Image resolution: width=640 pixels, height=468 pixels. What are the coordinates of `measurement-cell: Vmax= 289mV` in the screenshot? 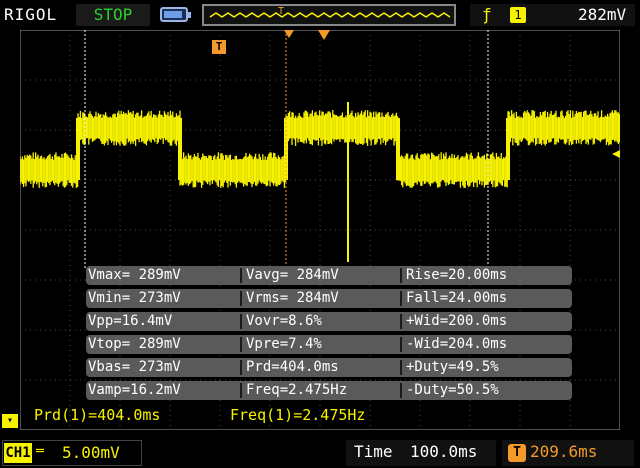 It's located at (134, 275).